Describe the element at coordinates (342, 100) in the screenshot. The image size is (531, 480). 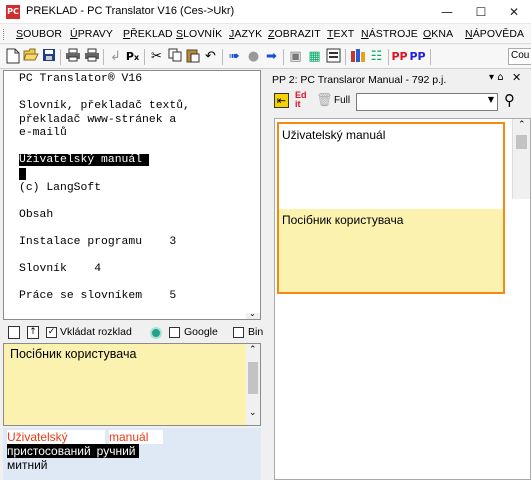
I see `full-toggle: Full` at that location.